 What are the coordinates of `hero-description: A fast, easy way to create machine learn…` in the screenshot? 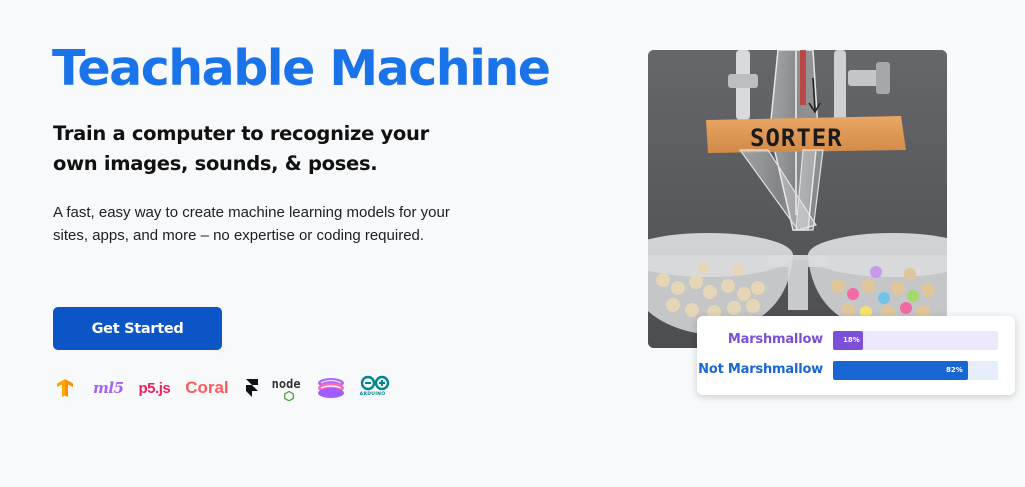 It's located at (251, 224).